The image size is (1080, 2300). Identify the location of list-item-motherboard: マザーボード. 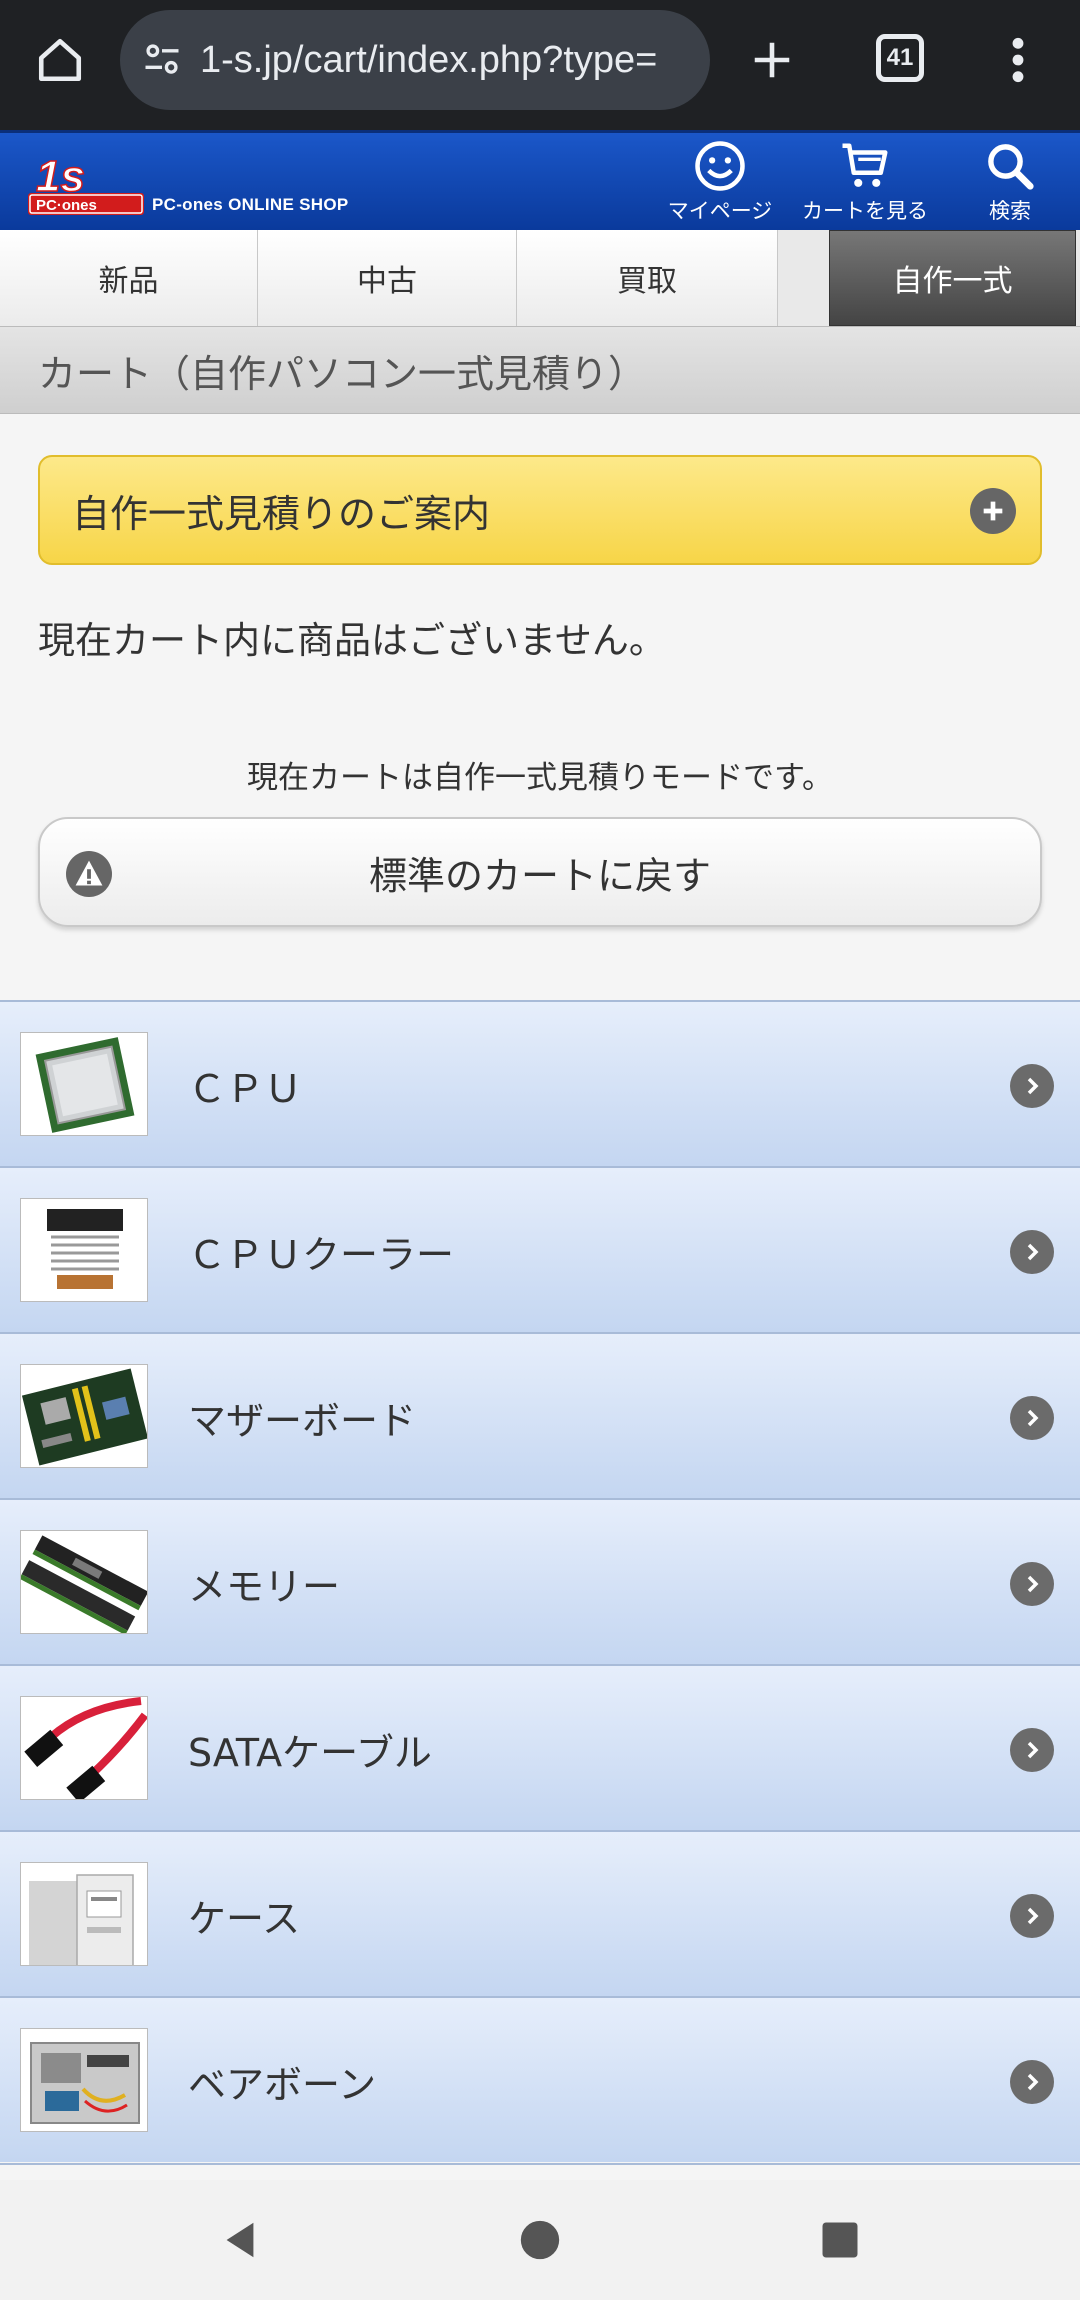
(540, 1415).